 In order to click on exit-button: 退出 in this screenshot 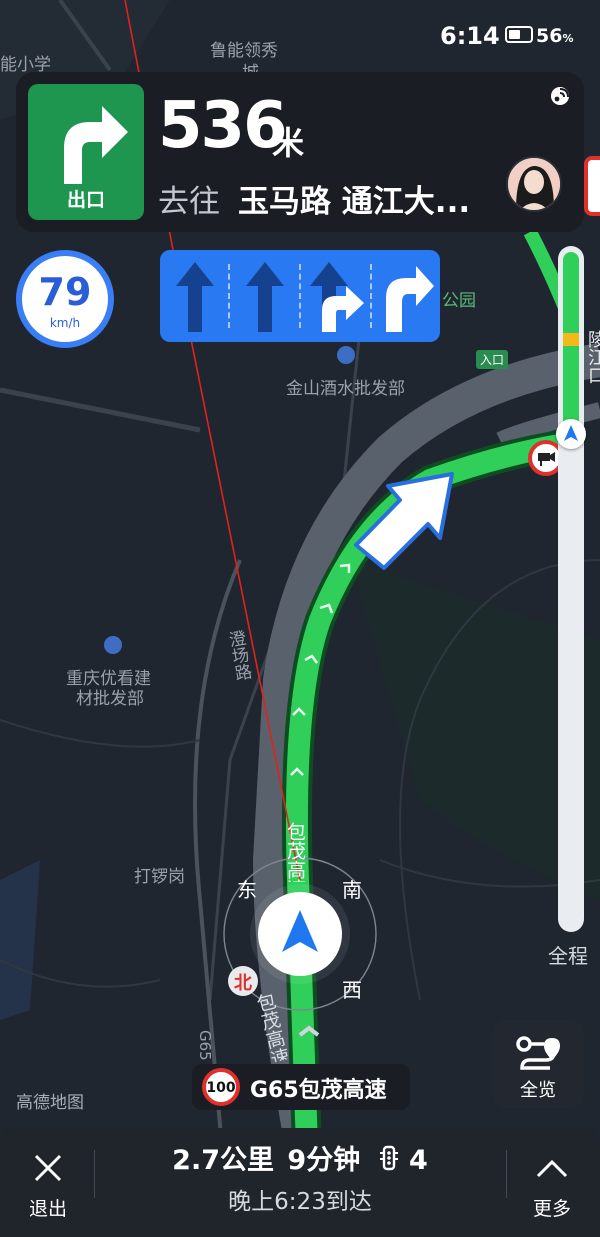, I will do `click(48, 1182)`.